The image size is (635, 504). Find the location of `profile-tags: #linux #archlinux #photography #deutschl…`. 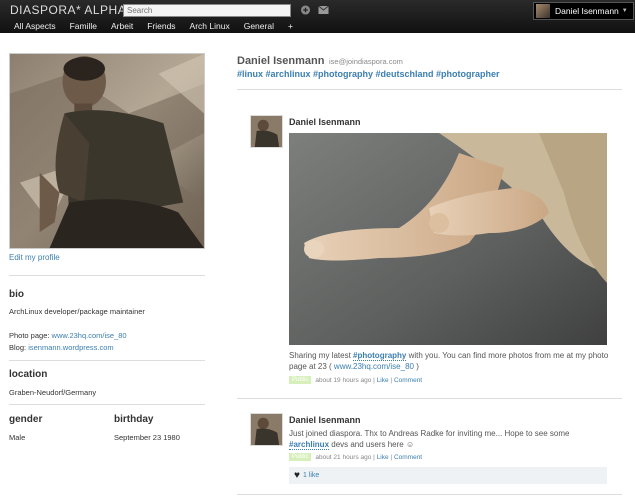

profile-tags: #linux #archlinux #photography #deutschl… is located at coordinates (368, 74).